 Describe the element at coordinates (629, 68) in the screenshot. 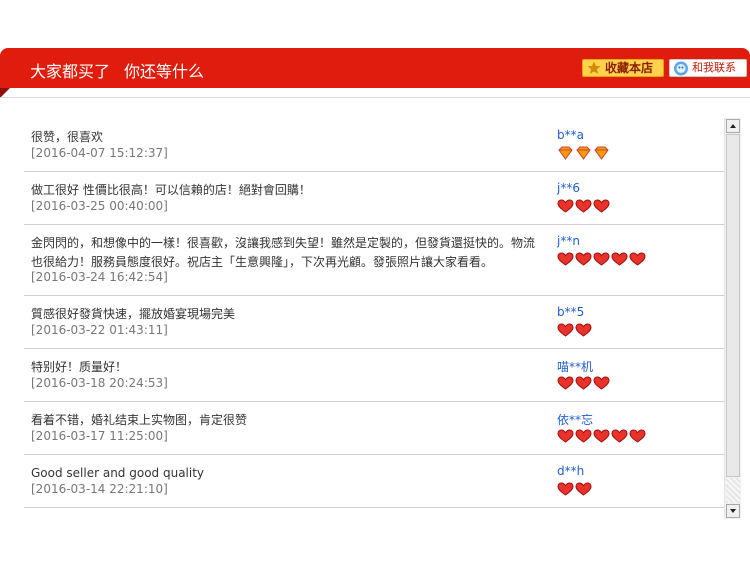

I see `favorite-shop-label: 收藏本店` at that location.